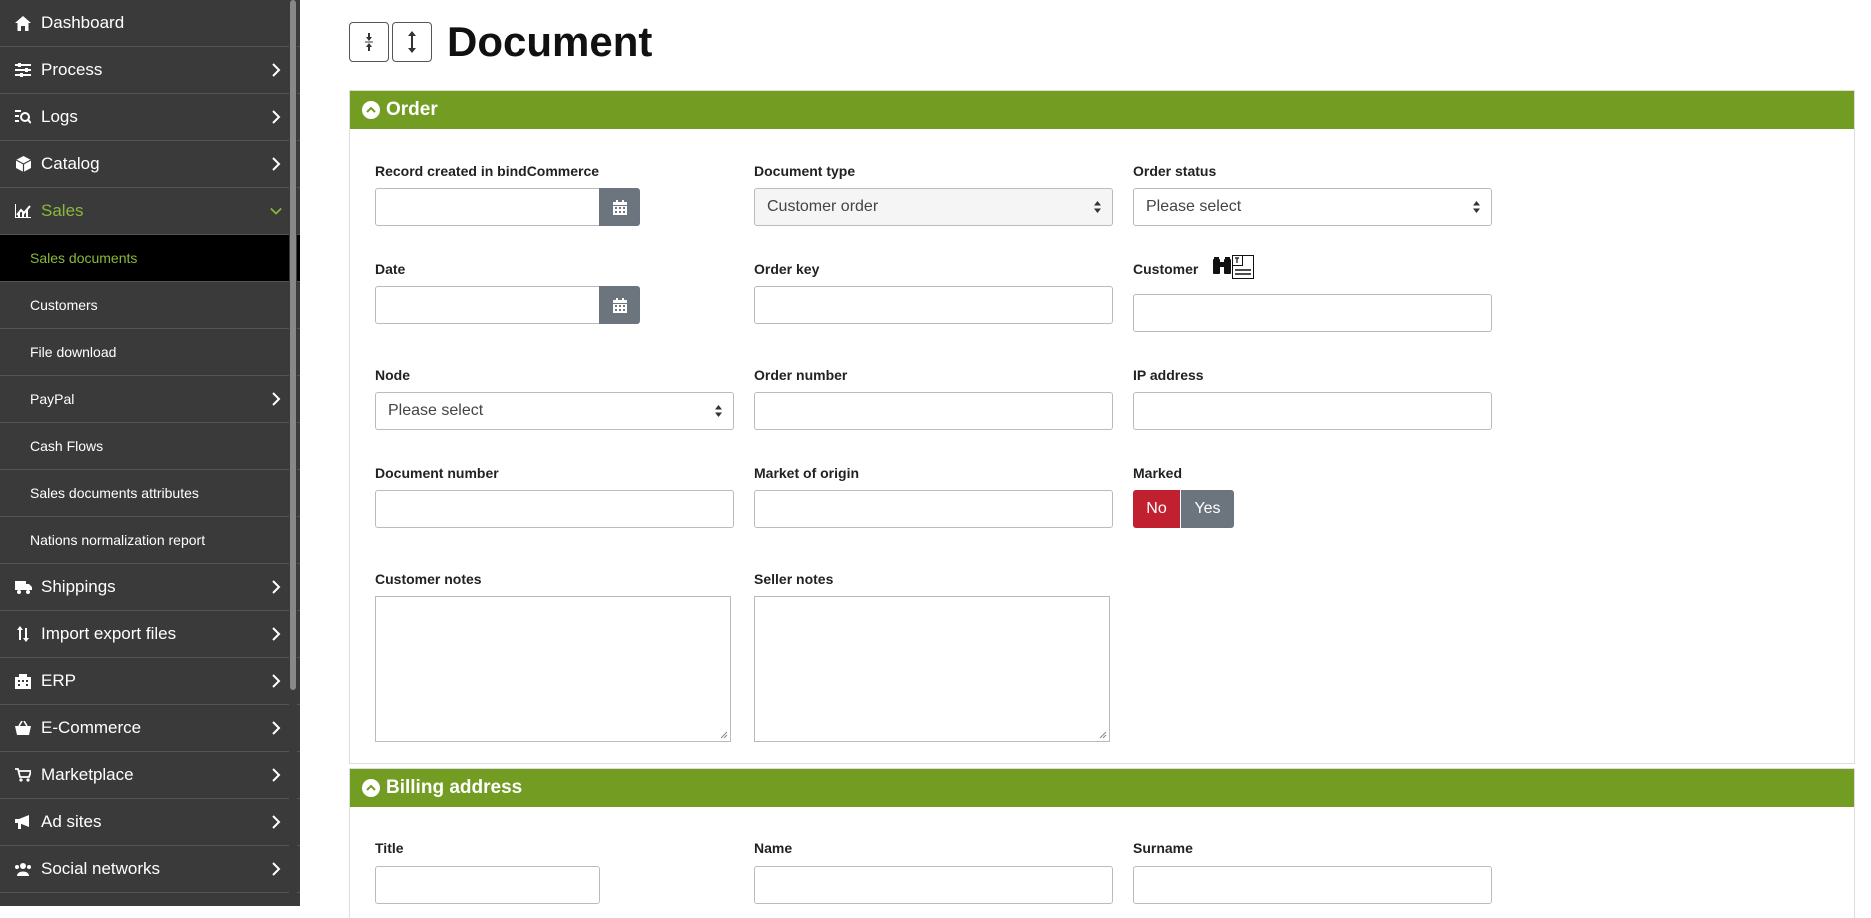 This screenshot has height=918, width=1871. I want to click on sidebar-item-ad-sites: Ad sites, so click(150, 822).